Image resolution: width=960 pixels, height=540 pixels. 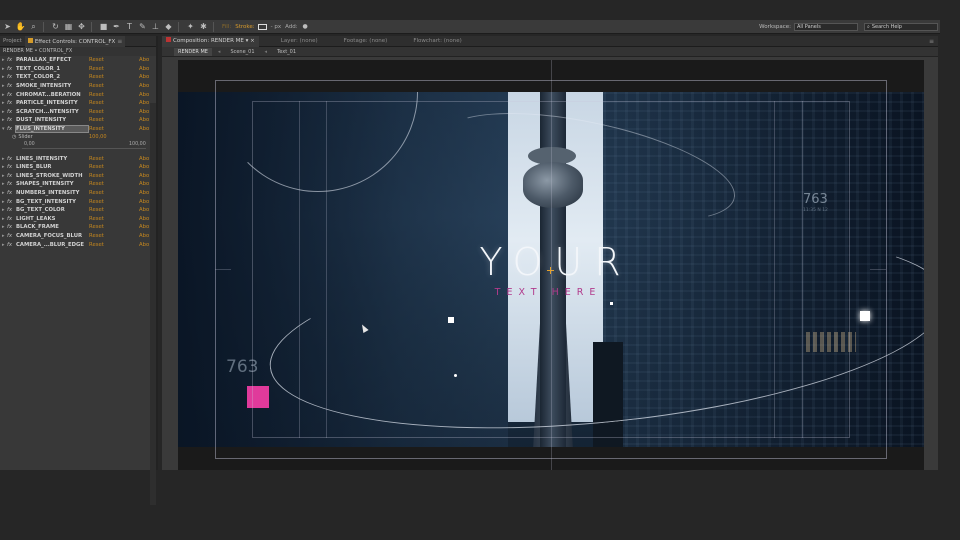 What do you see at coordinates (52, 184) in the screenshot?
I see `effect-name: SHAPES_INTENSITY` at bounding box center [52, 184].